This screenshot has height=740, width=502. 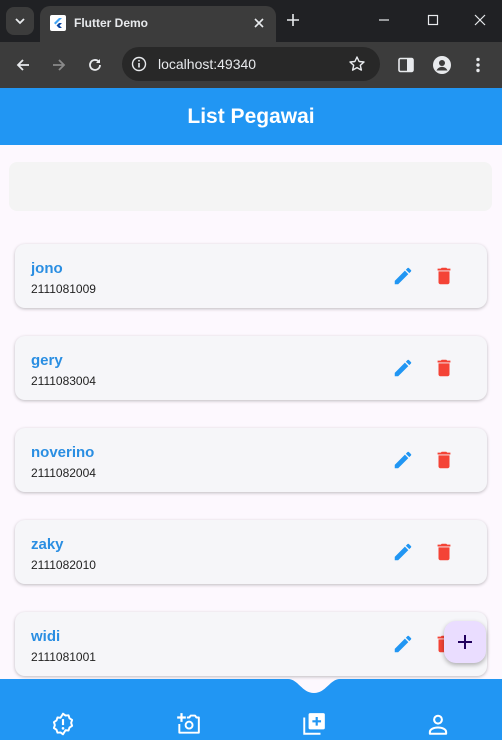 I want to click on browser-toolbar: localhost:49340, so click(x=251, y=65).